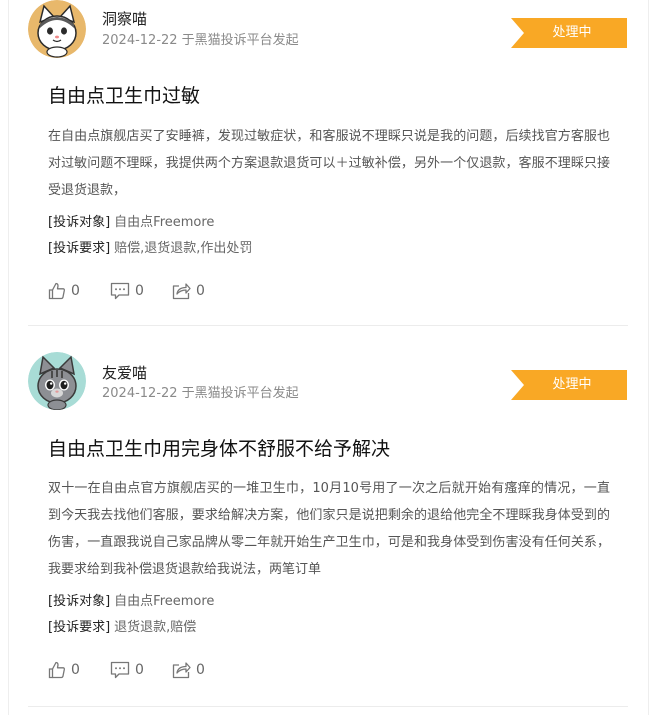 The width and height of the screenshot is (651, 715). Describe the element at coordinates (124, 19) in the screenshot. I see `user-name: 洞察喵` at that location.